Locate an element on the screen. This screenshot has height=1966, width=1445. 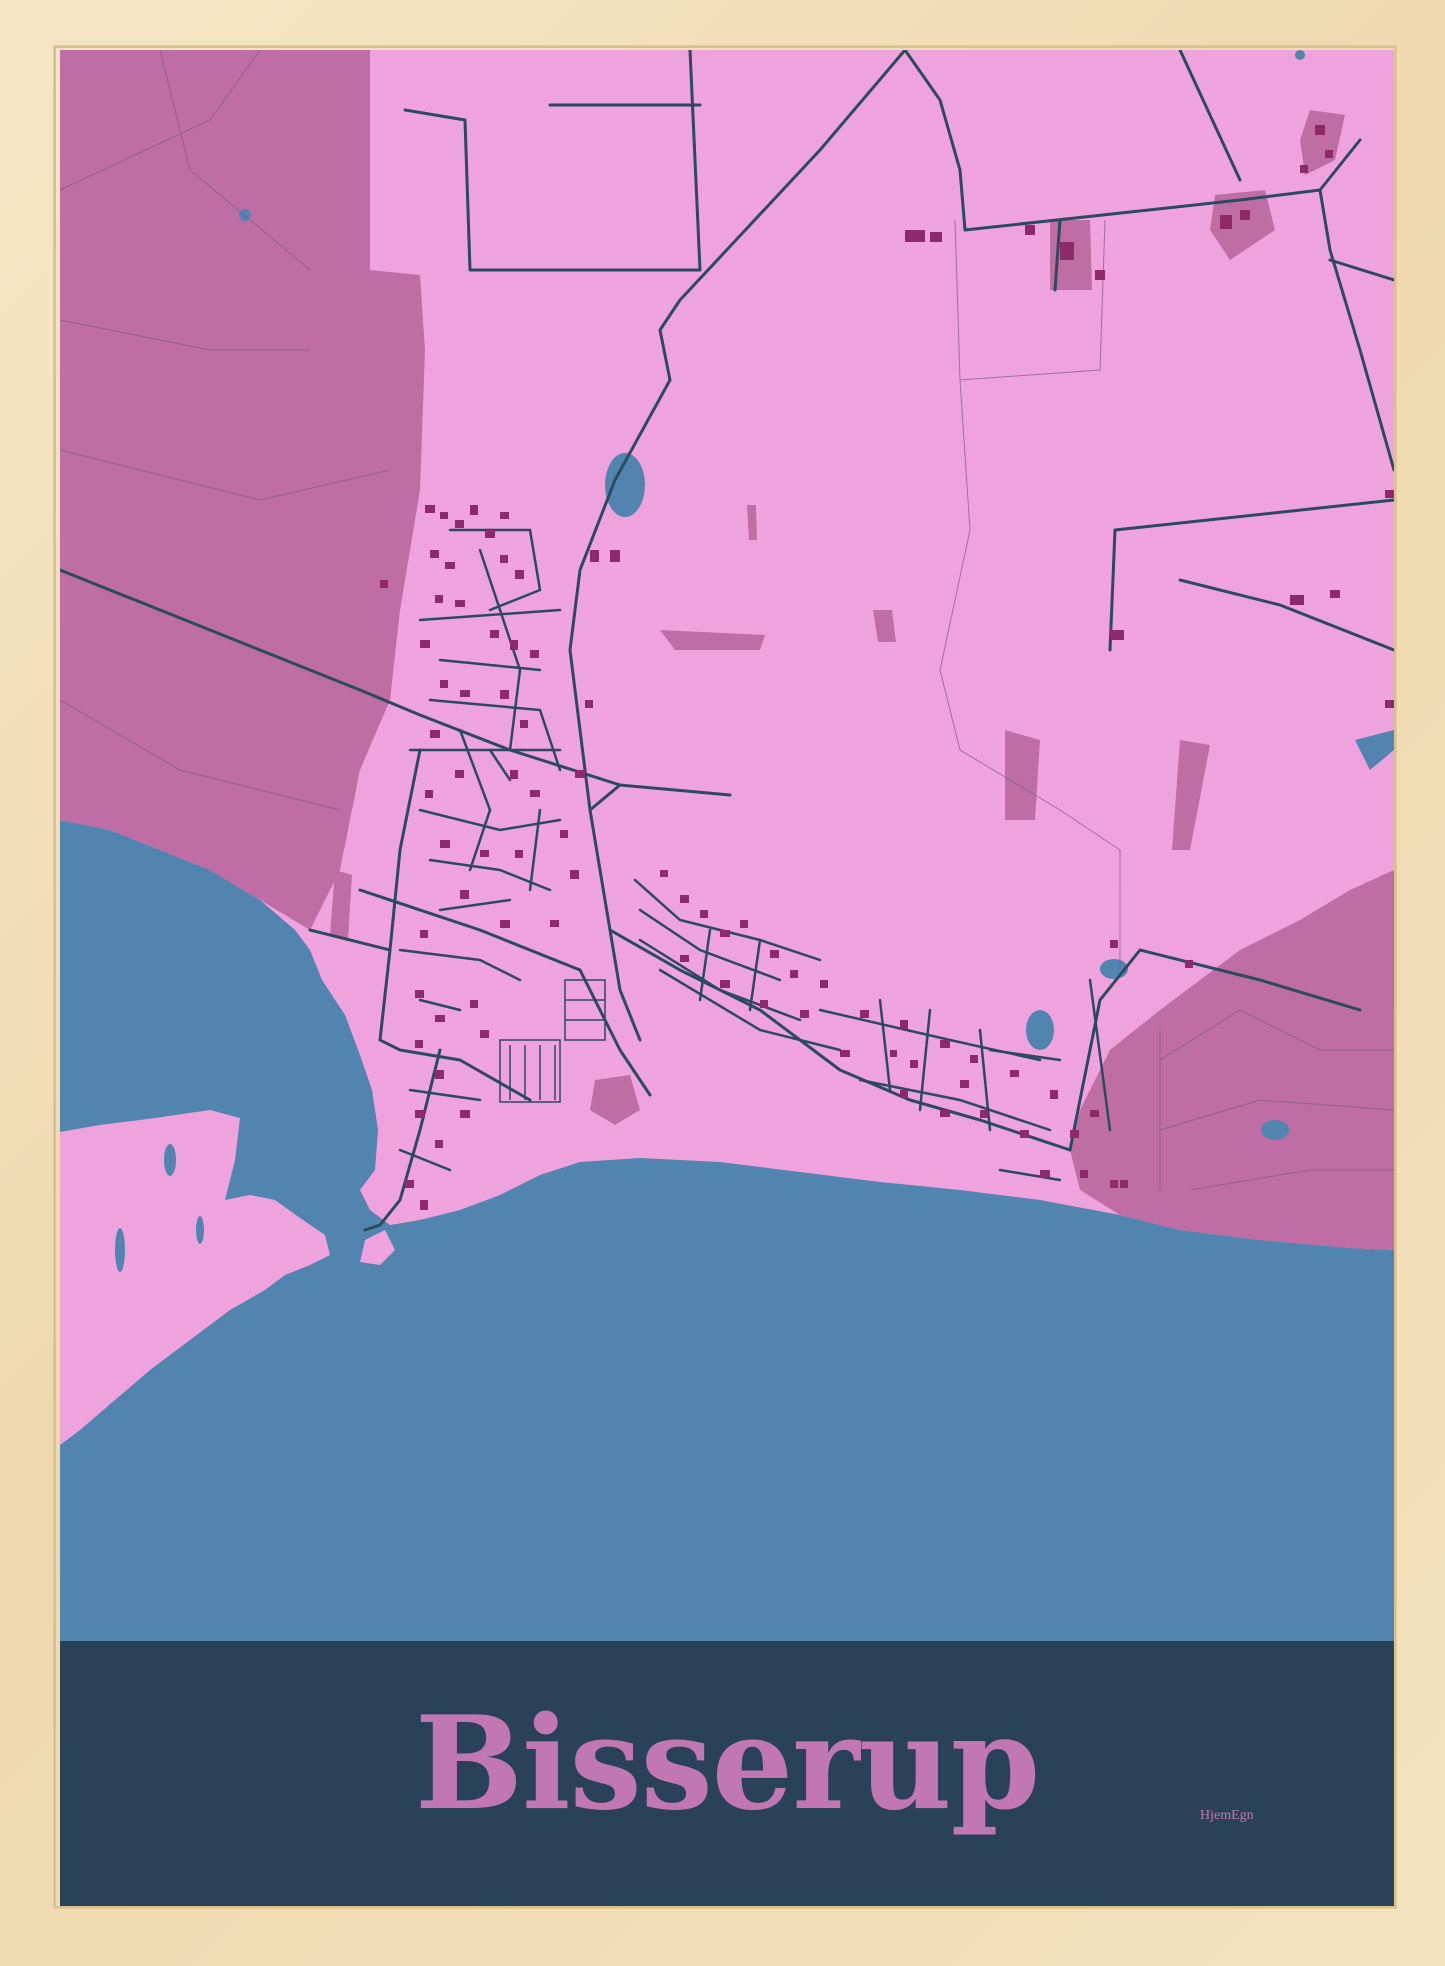
lake-east is located at coordinates (1040, 1030).